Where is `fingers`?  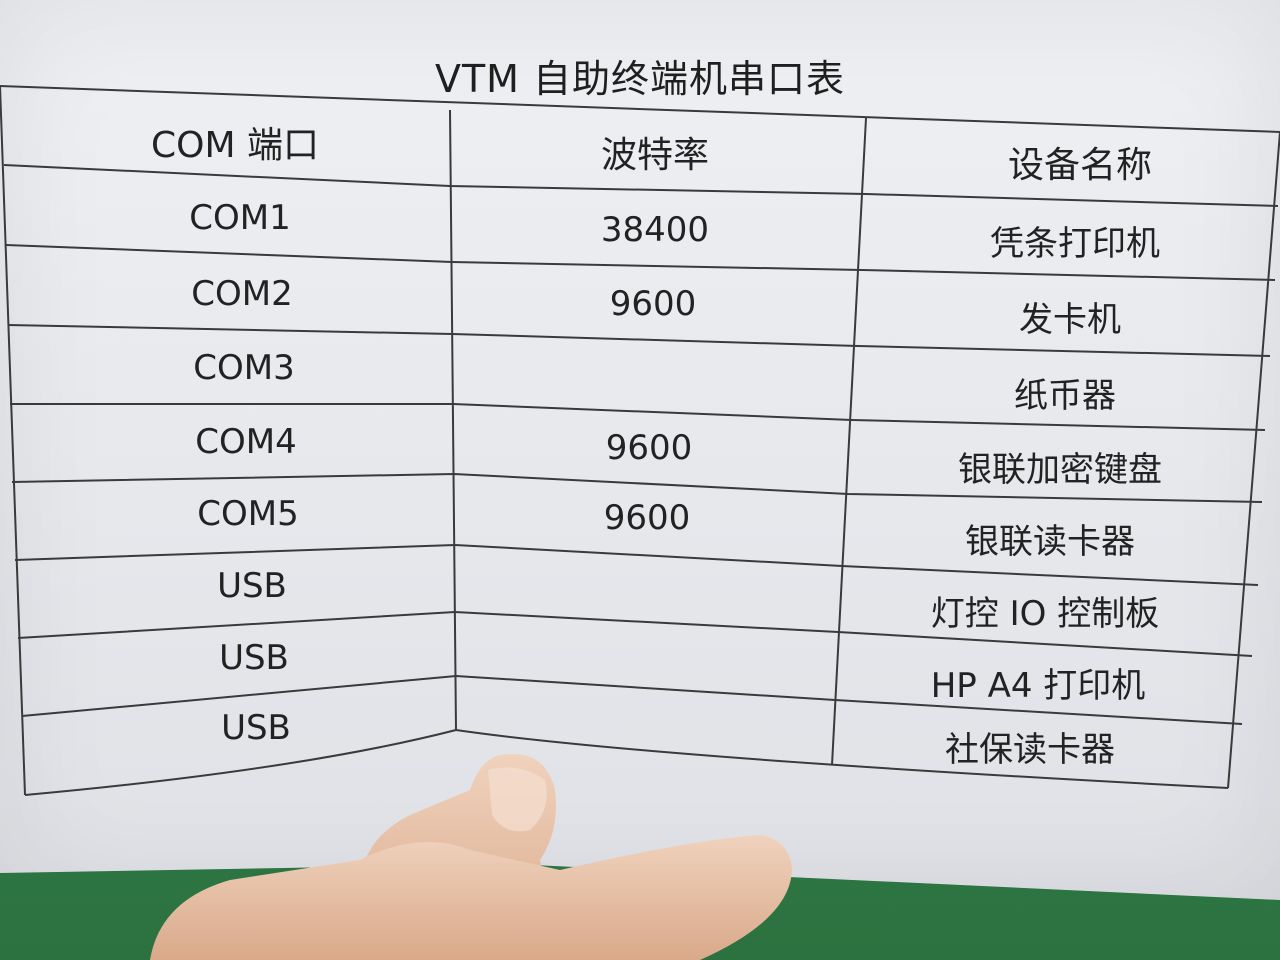
fingers is located at coordinates (471, 897).